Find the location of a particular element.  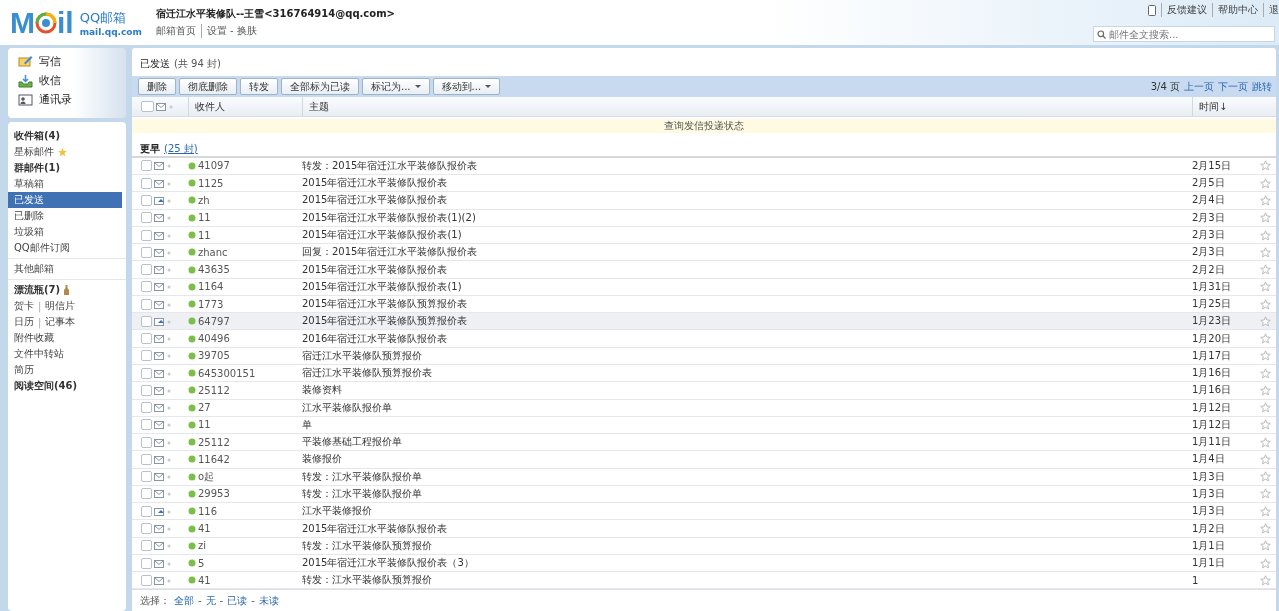

folder-item: 文件中转站 is located at coordinates (67, 354).